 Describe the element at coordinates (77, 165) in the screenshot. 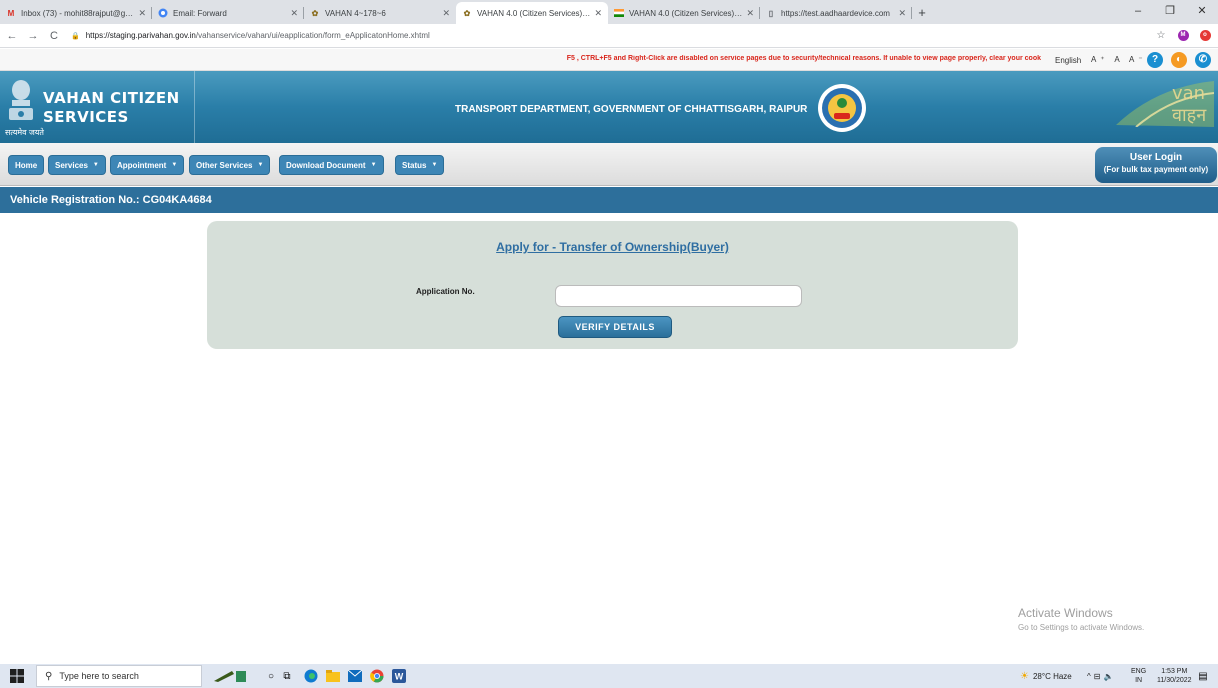

I see `menu-services: Services ▼` at that location.